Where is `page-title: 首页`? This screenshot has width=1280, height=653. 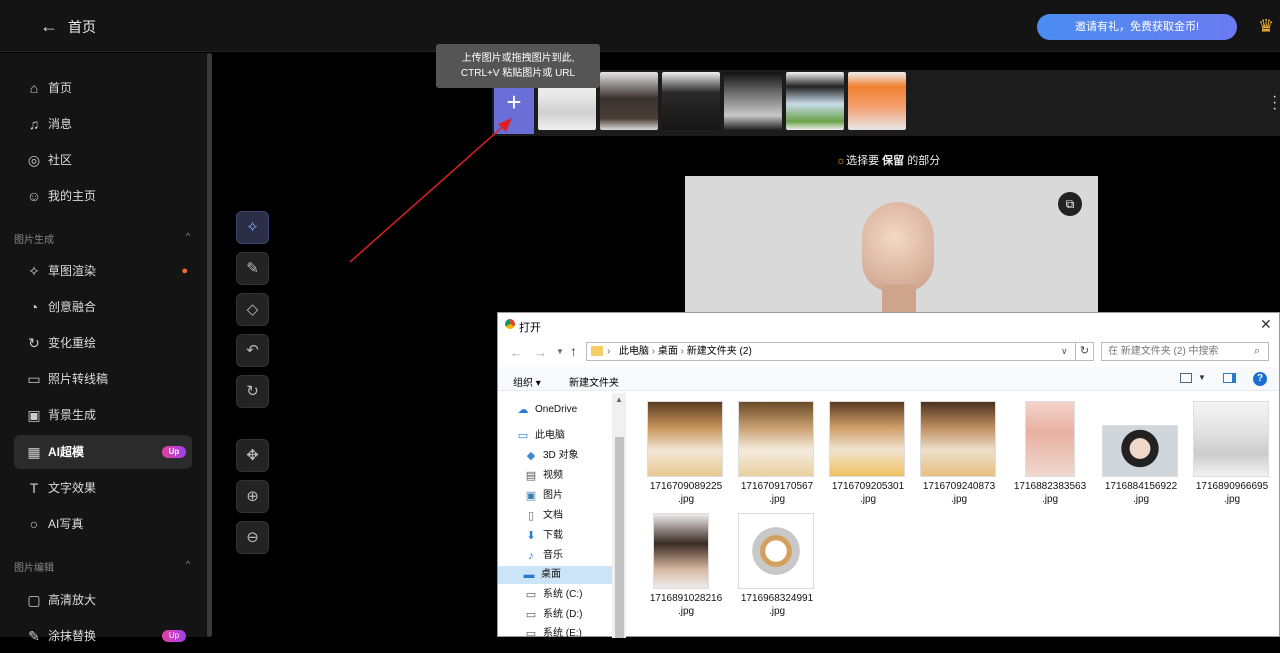
page-title: 首页 is located at coordinates (82, 27).